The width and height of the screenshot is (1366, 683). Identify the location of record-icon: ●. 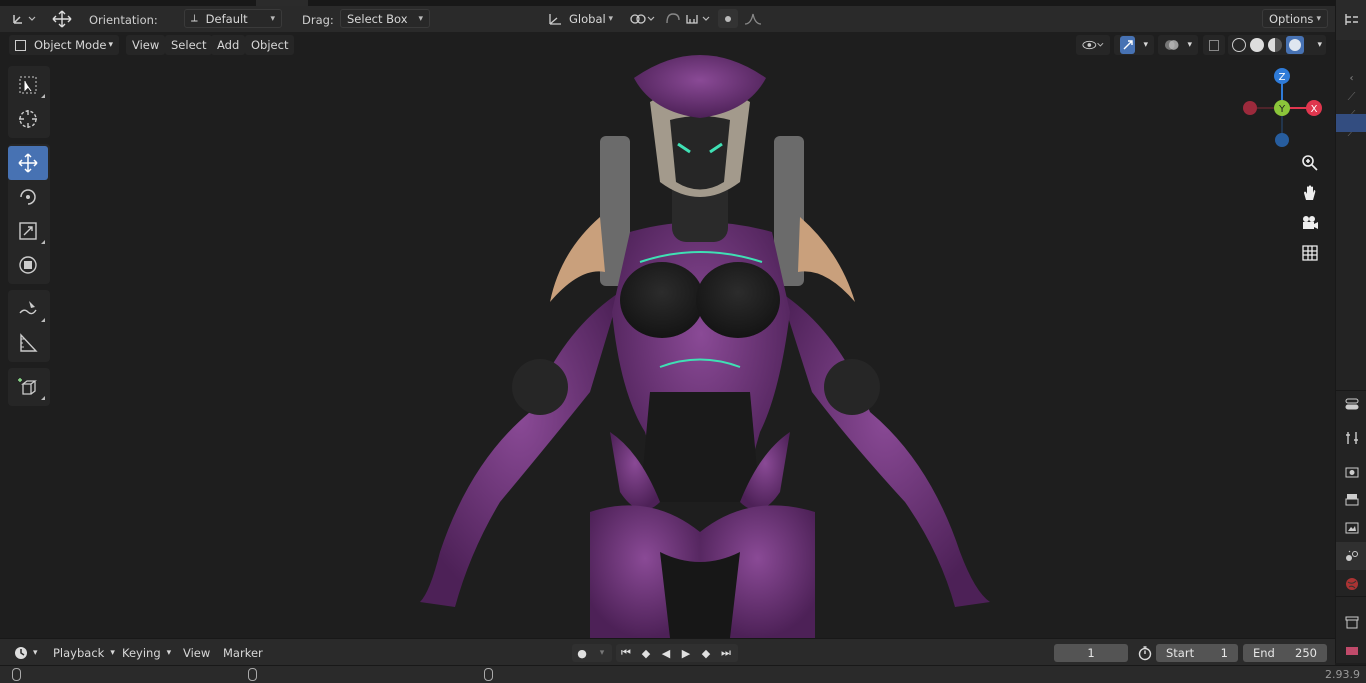
(582, 653).